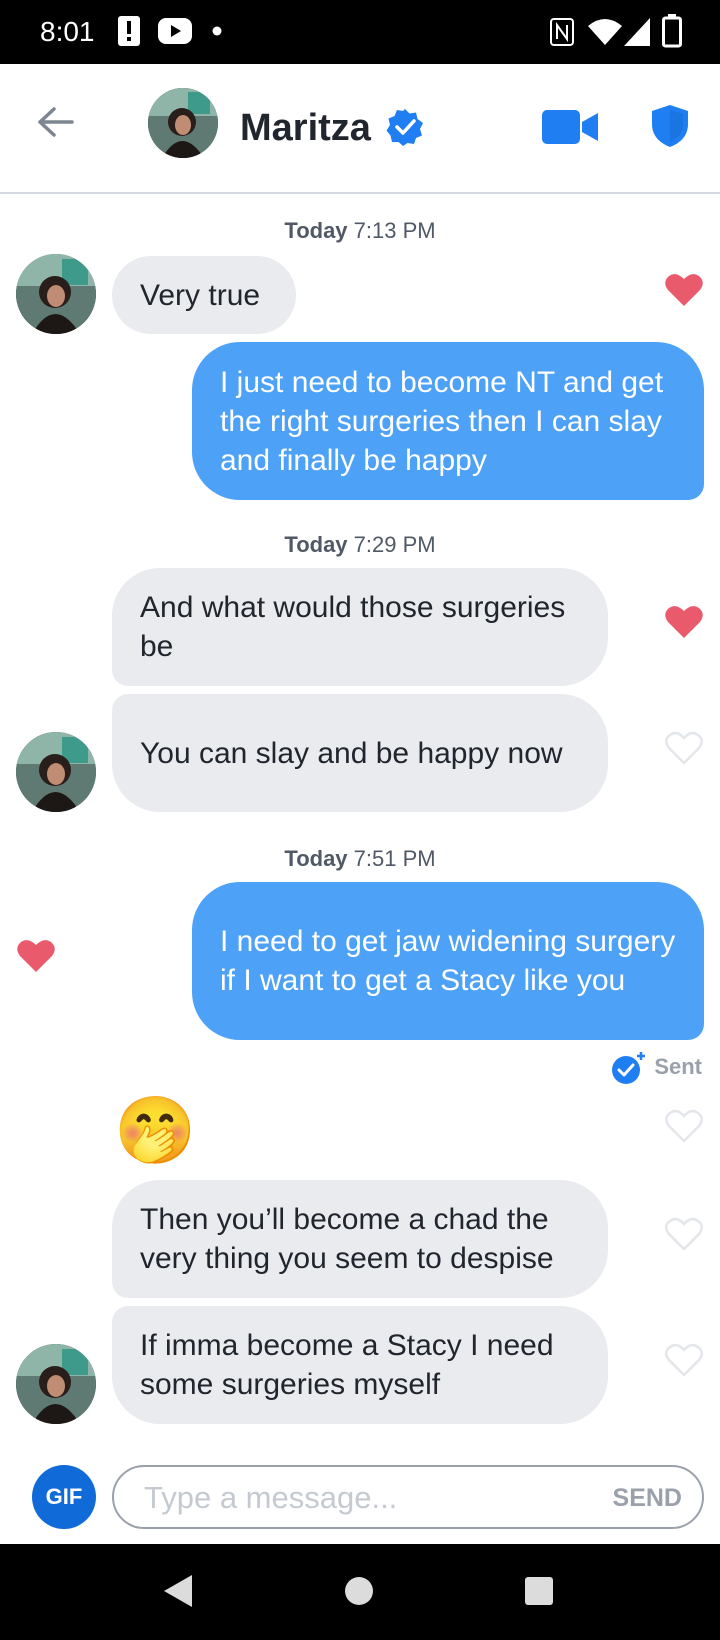 The height and width of the screenshot is (1640, 720). Describe the element at coordinates (637, 32) in the screenshot. I see `signal-icon` at that location.